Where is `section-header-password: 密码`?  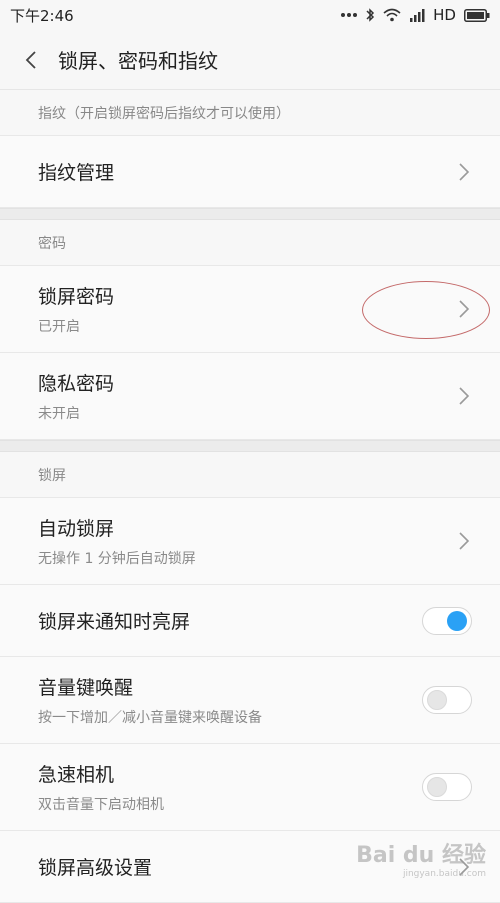 section-header-password: 密码 is located at coordinates (250, 243).